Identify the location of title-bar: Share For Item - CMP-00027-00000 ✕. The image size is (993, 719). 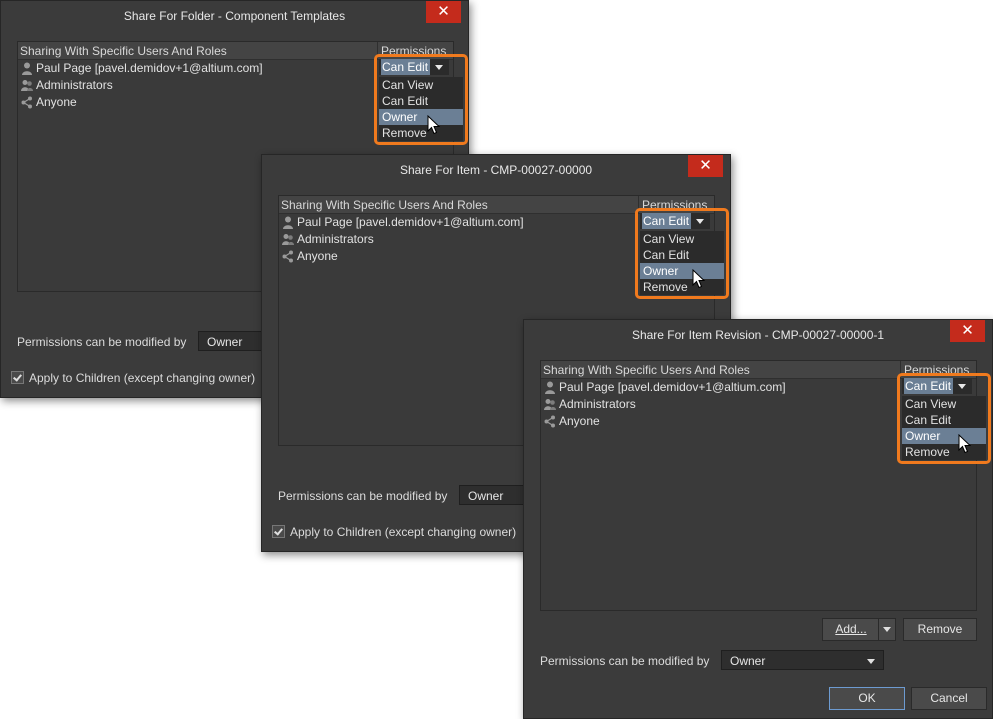
(496, 170).